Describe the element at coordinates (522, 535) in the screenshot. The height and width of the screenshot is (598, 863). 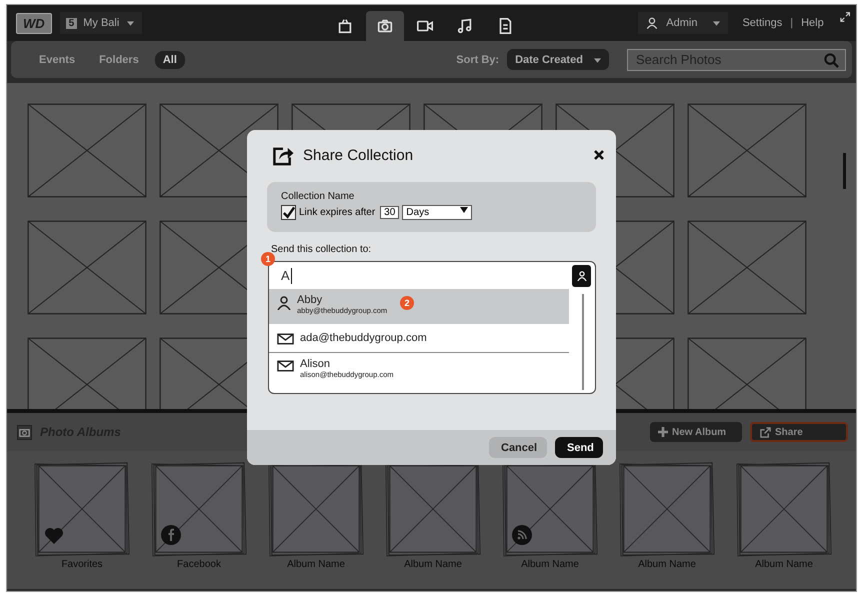
I see `rss-icon` at that location.